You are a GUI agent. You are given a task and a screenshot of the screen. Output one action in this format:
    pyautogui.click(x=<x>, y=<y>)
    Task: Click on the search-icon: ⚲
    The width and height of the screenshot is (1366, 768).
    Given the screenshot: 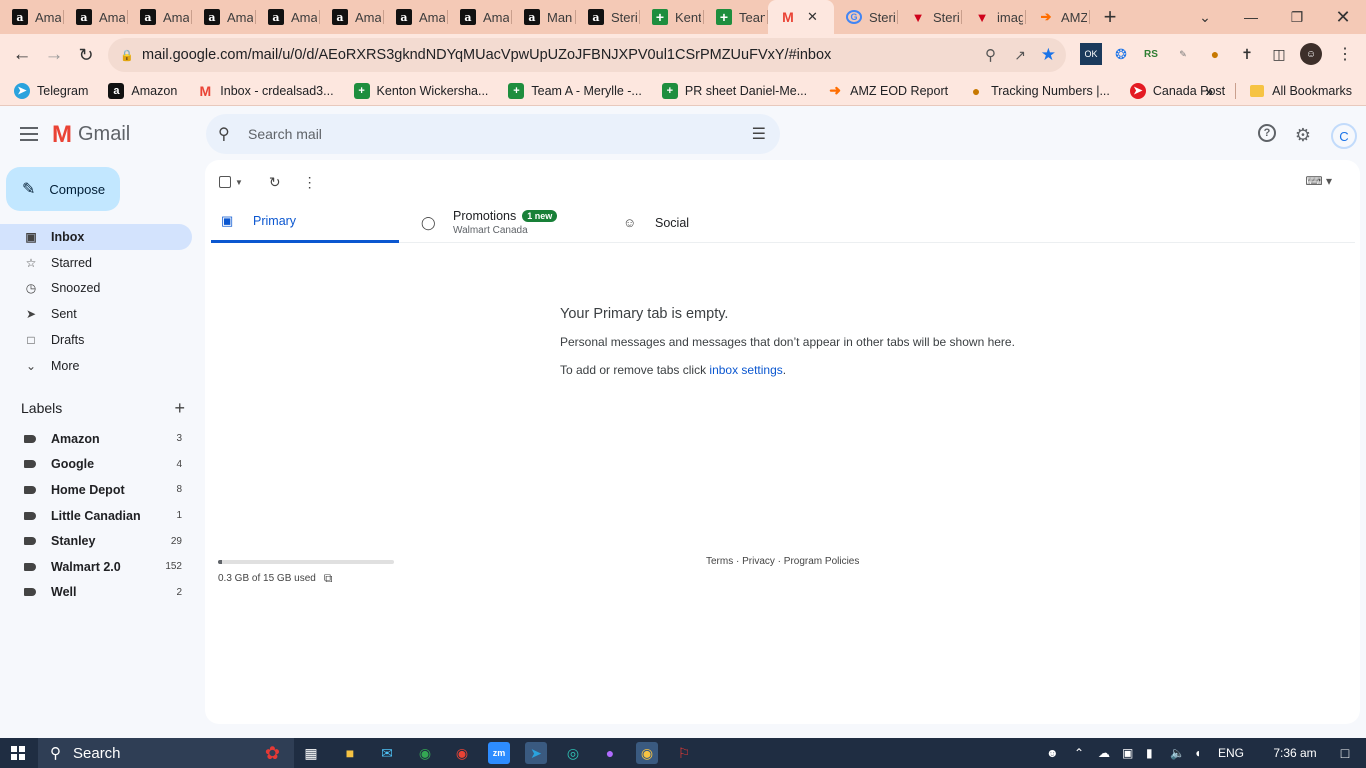 What is the action you would take?
    pyautogui.click(x=228, y=134)
    